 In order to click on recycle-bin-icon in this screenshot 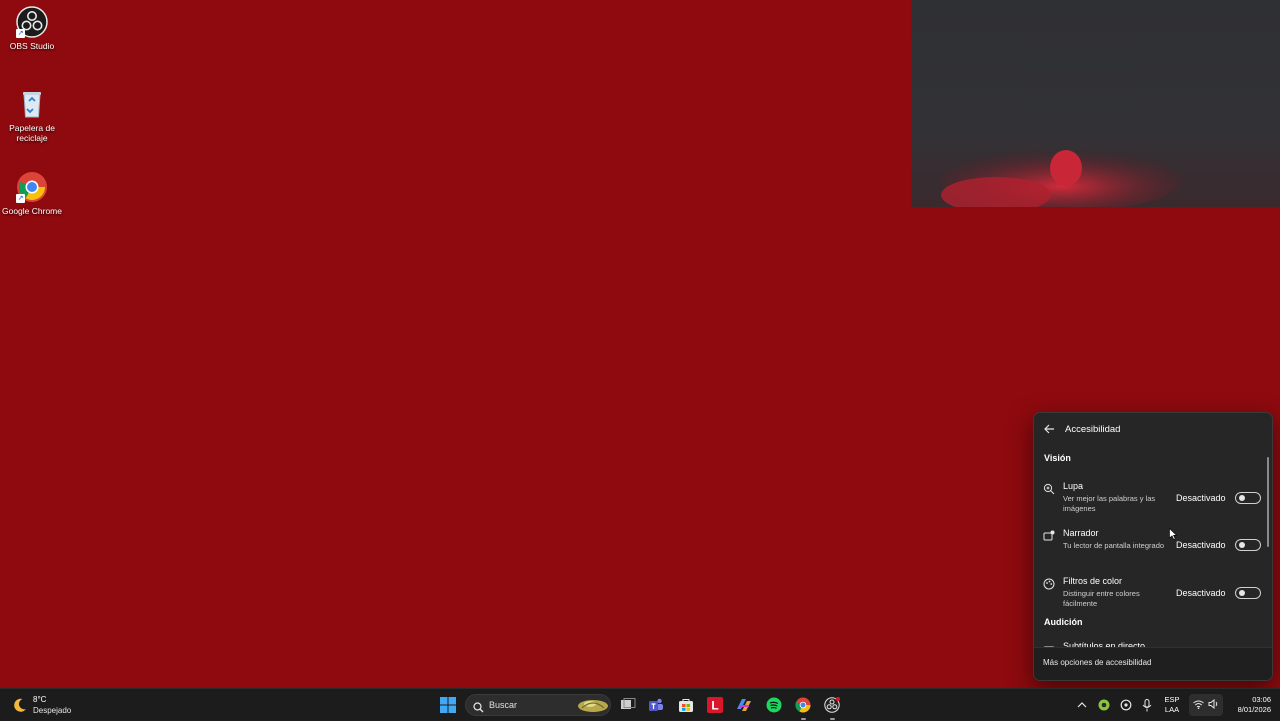, I will do `click(32, 104)`.